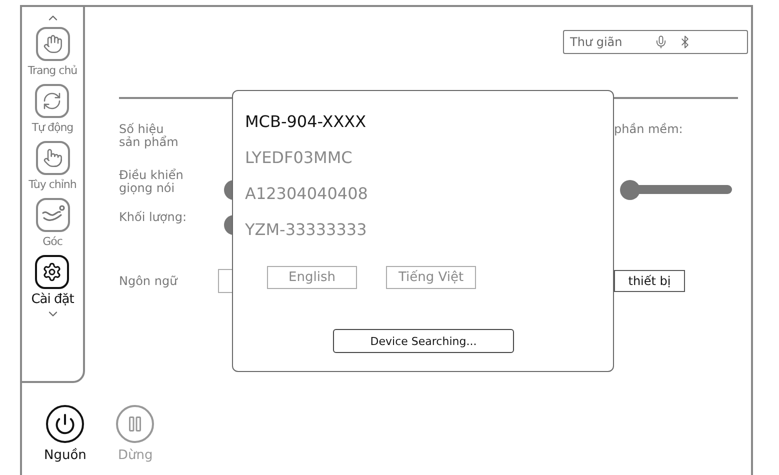  I want to click on nav-label: Trang chủ, so click(53, 70).